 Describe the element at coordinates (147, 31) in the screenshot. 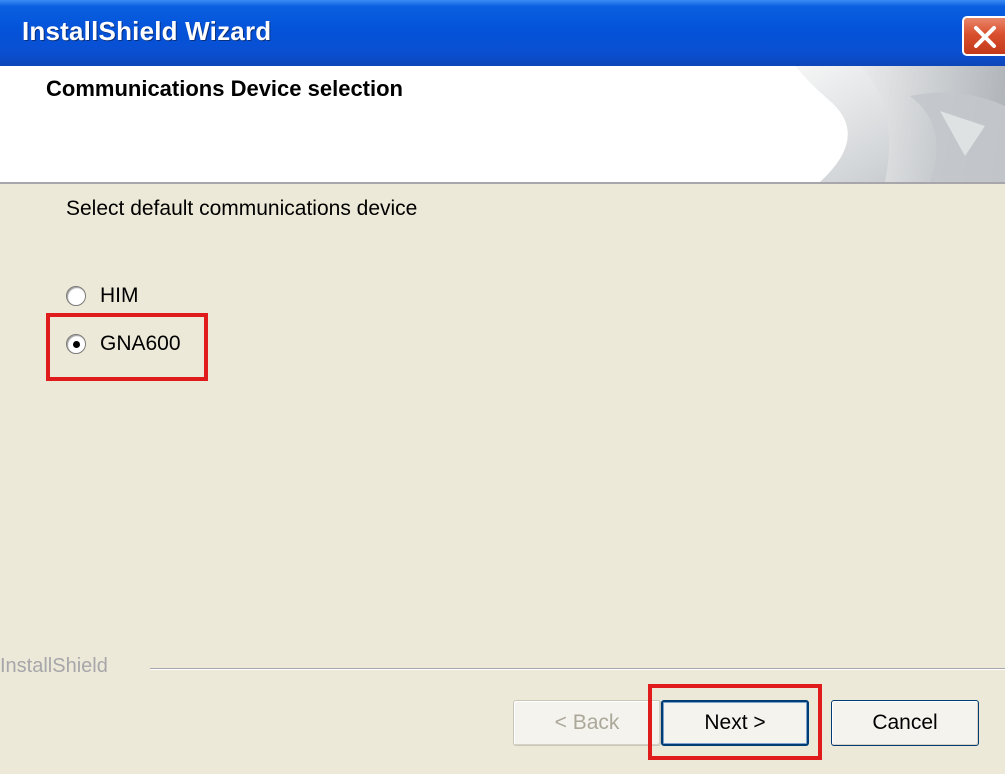

I see `window-title: InstallShield Wizard` at that location.